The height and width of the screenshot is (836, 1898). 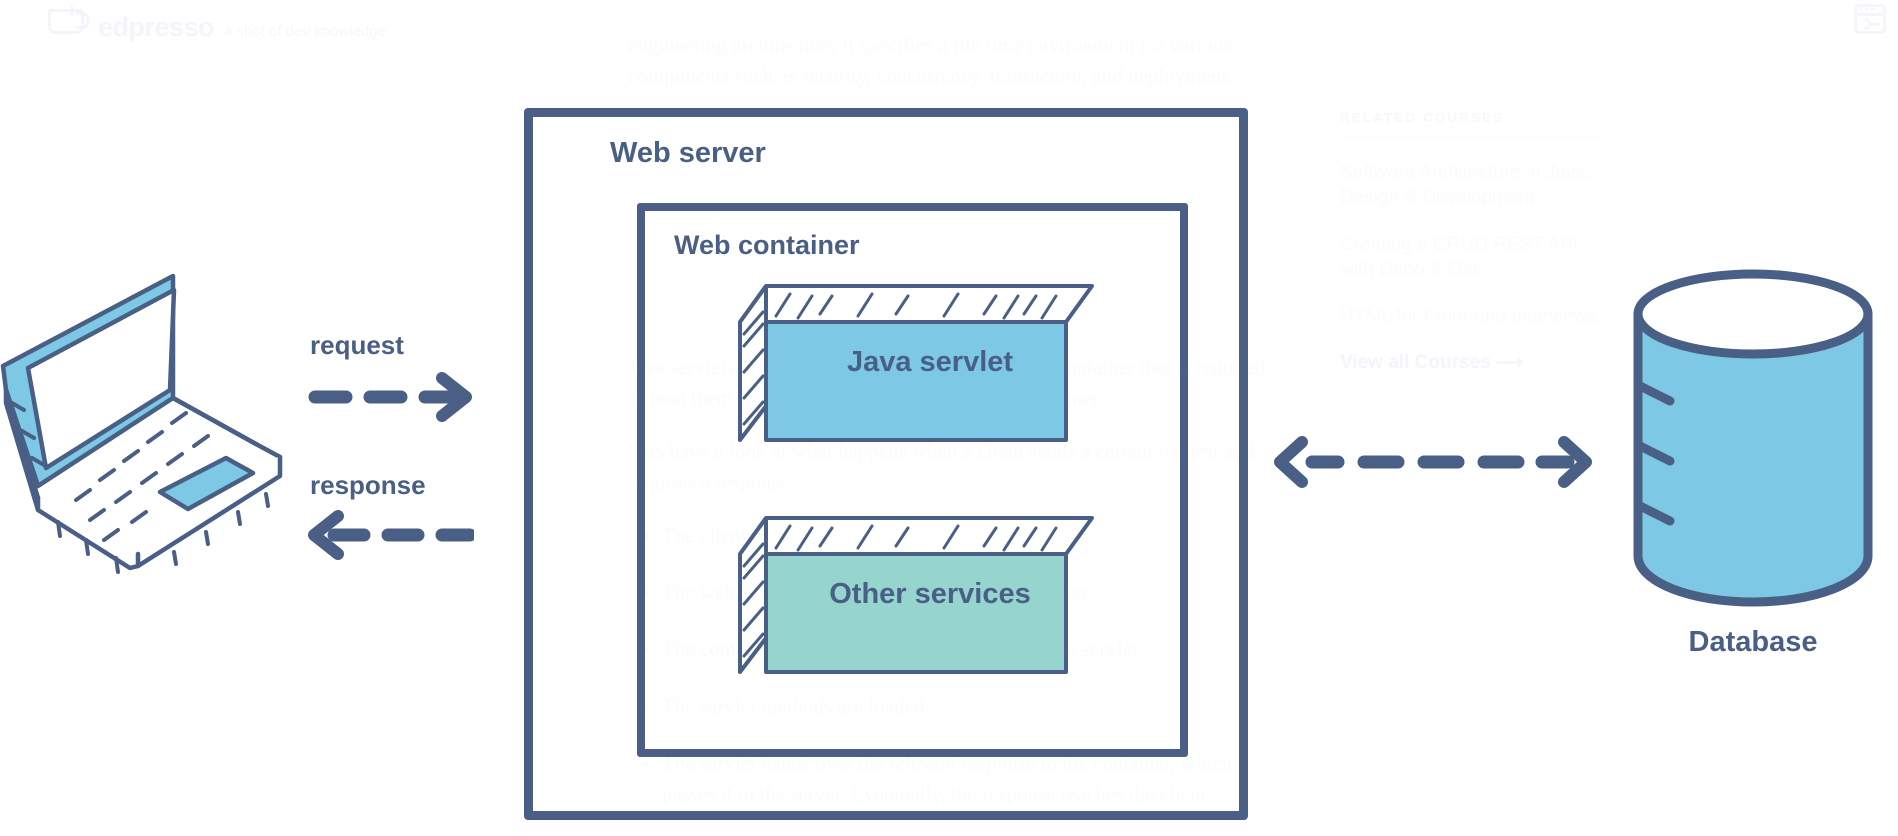 I want to click on response-label: response, so click(x=368, y=485).